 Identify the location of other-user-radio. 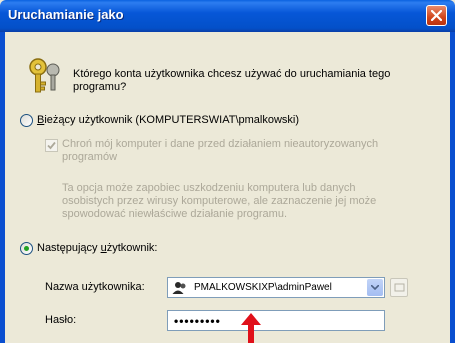
(26, 248).